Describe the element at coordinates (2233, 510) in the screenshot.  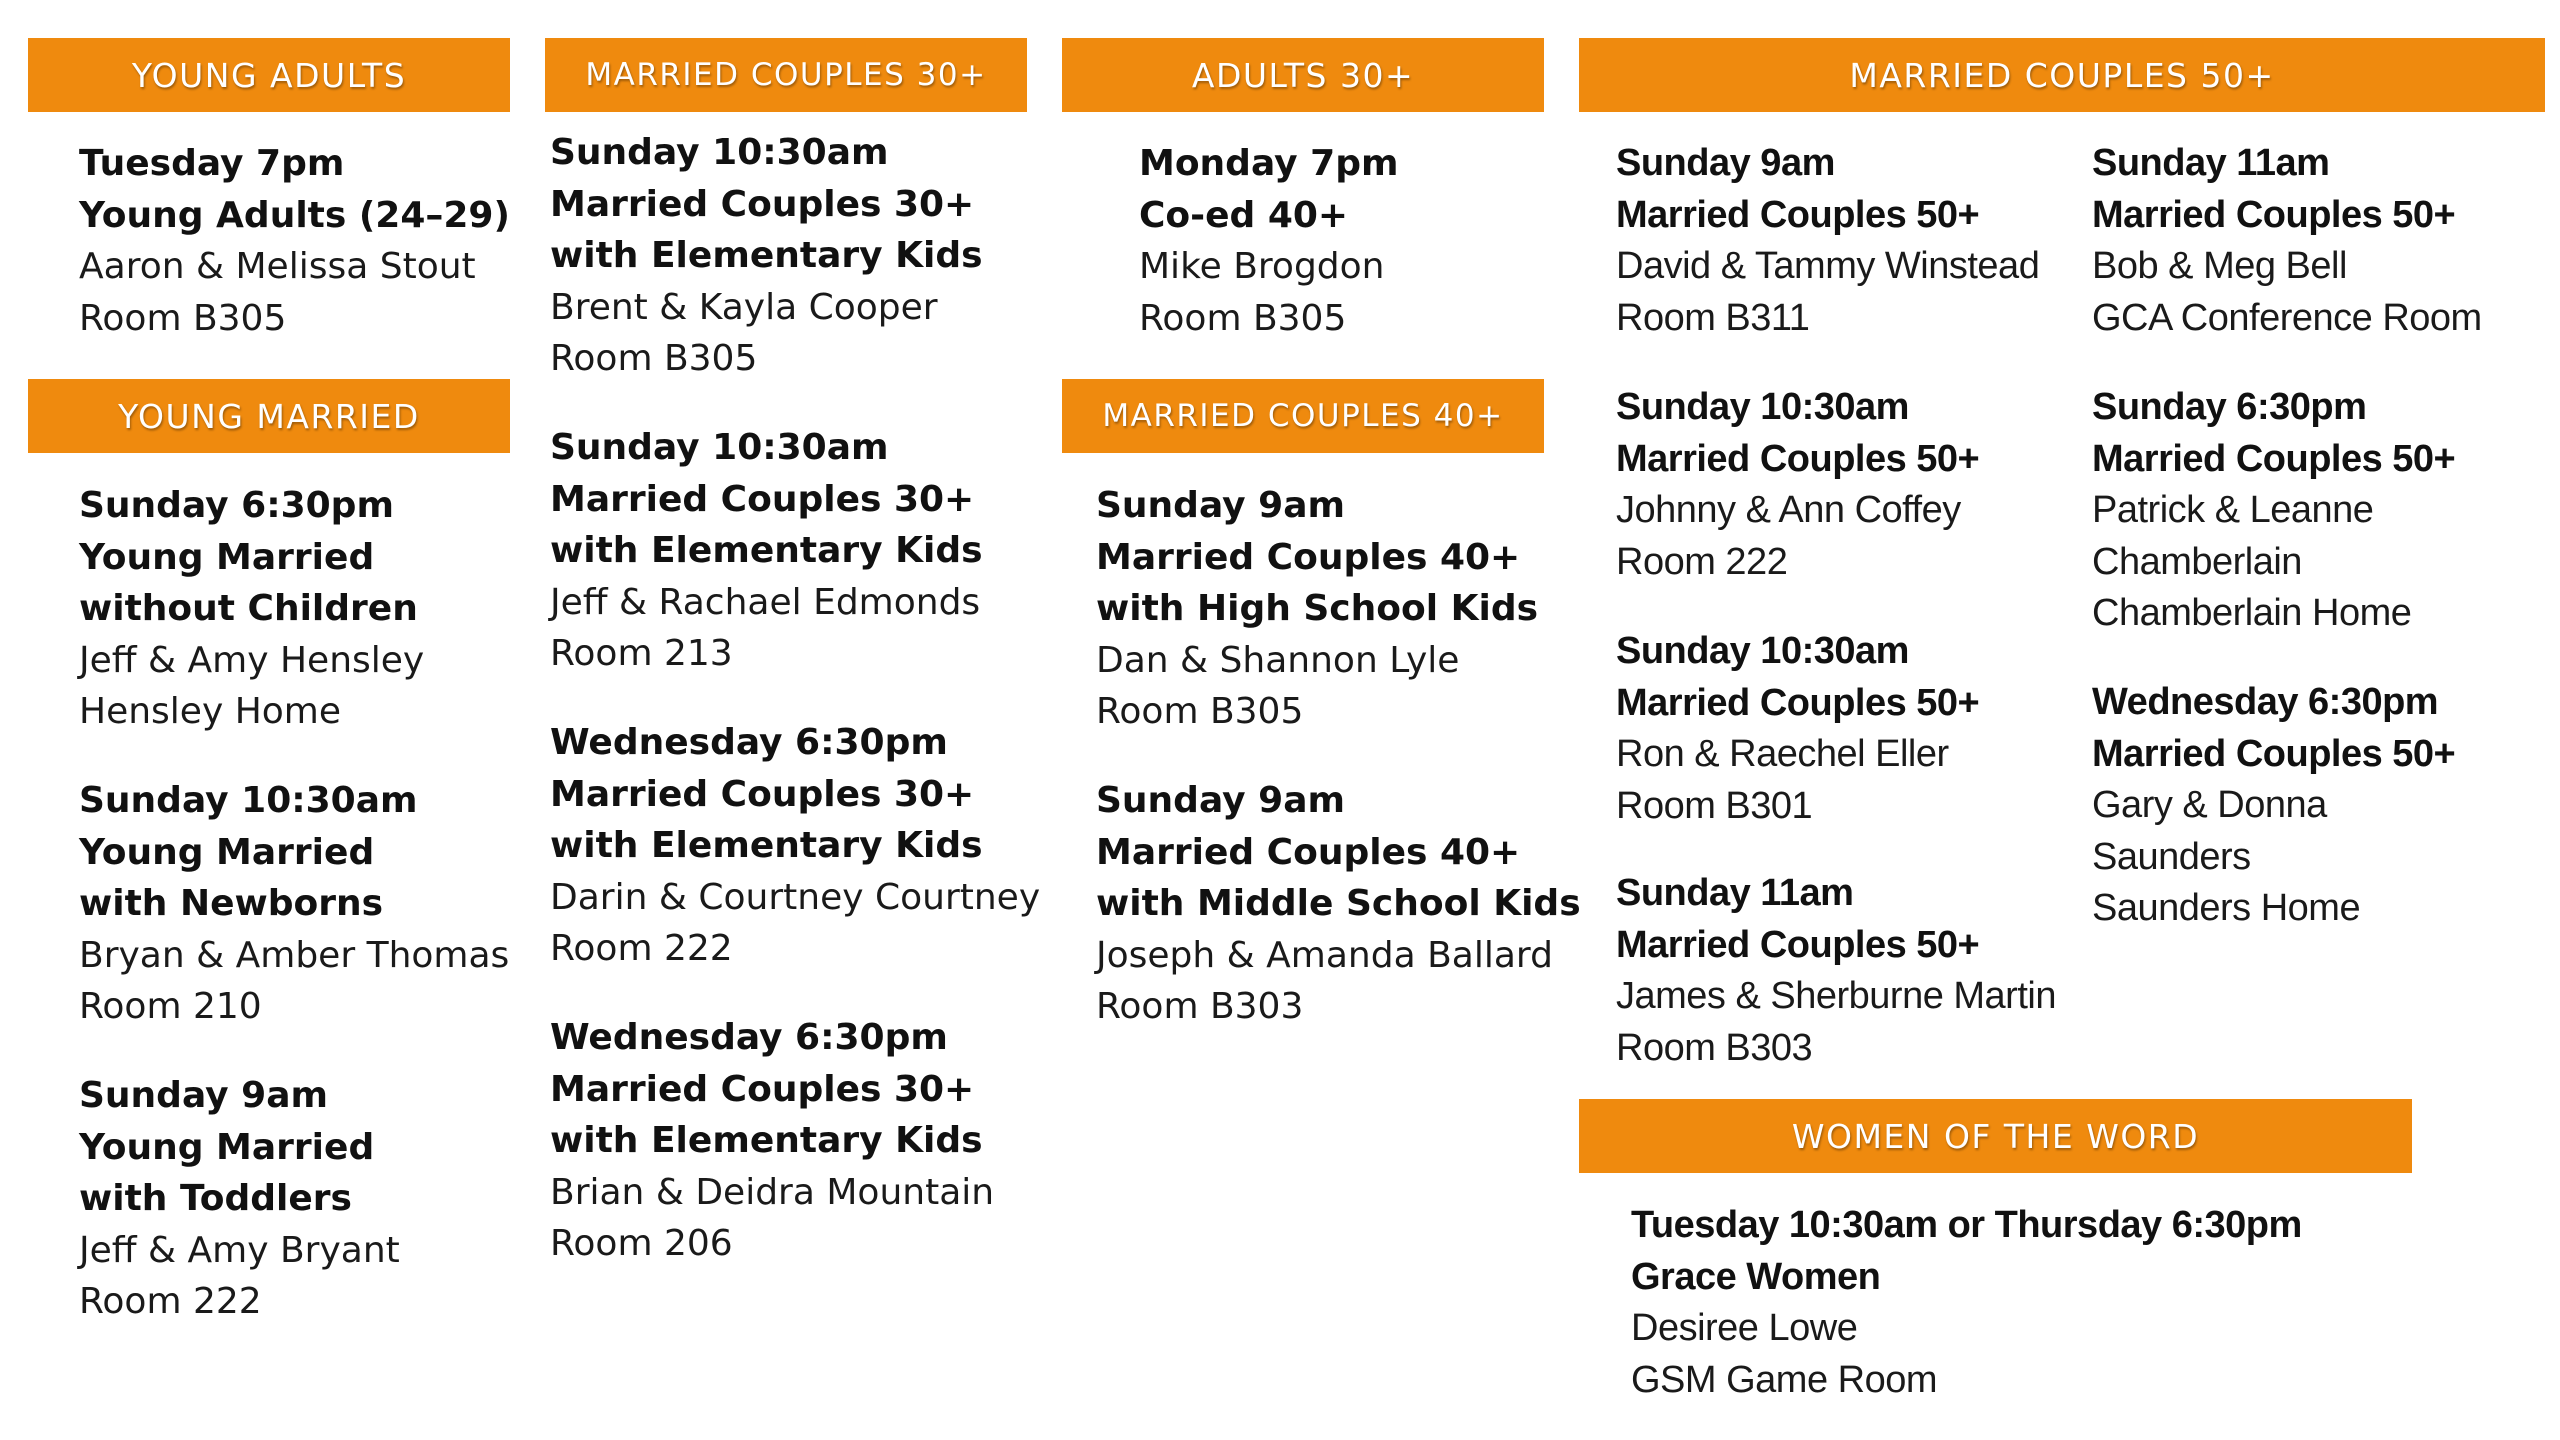
I see `group-leaders: Patrick & Leanne` at that location.